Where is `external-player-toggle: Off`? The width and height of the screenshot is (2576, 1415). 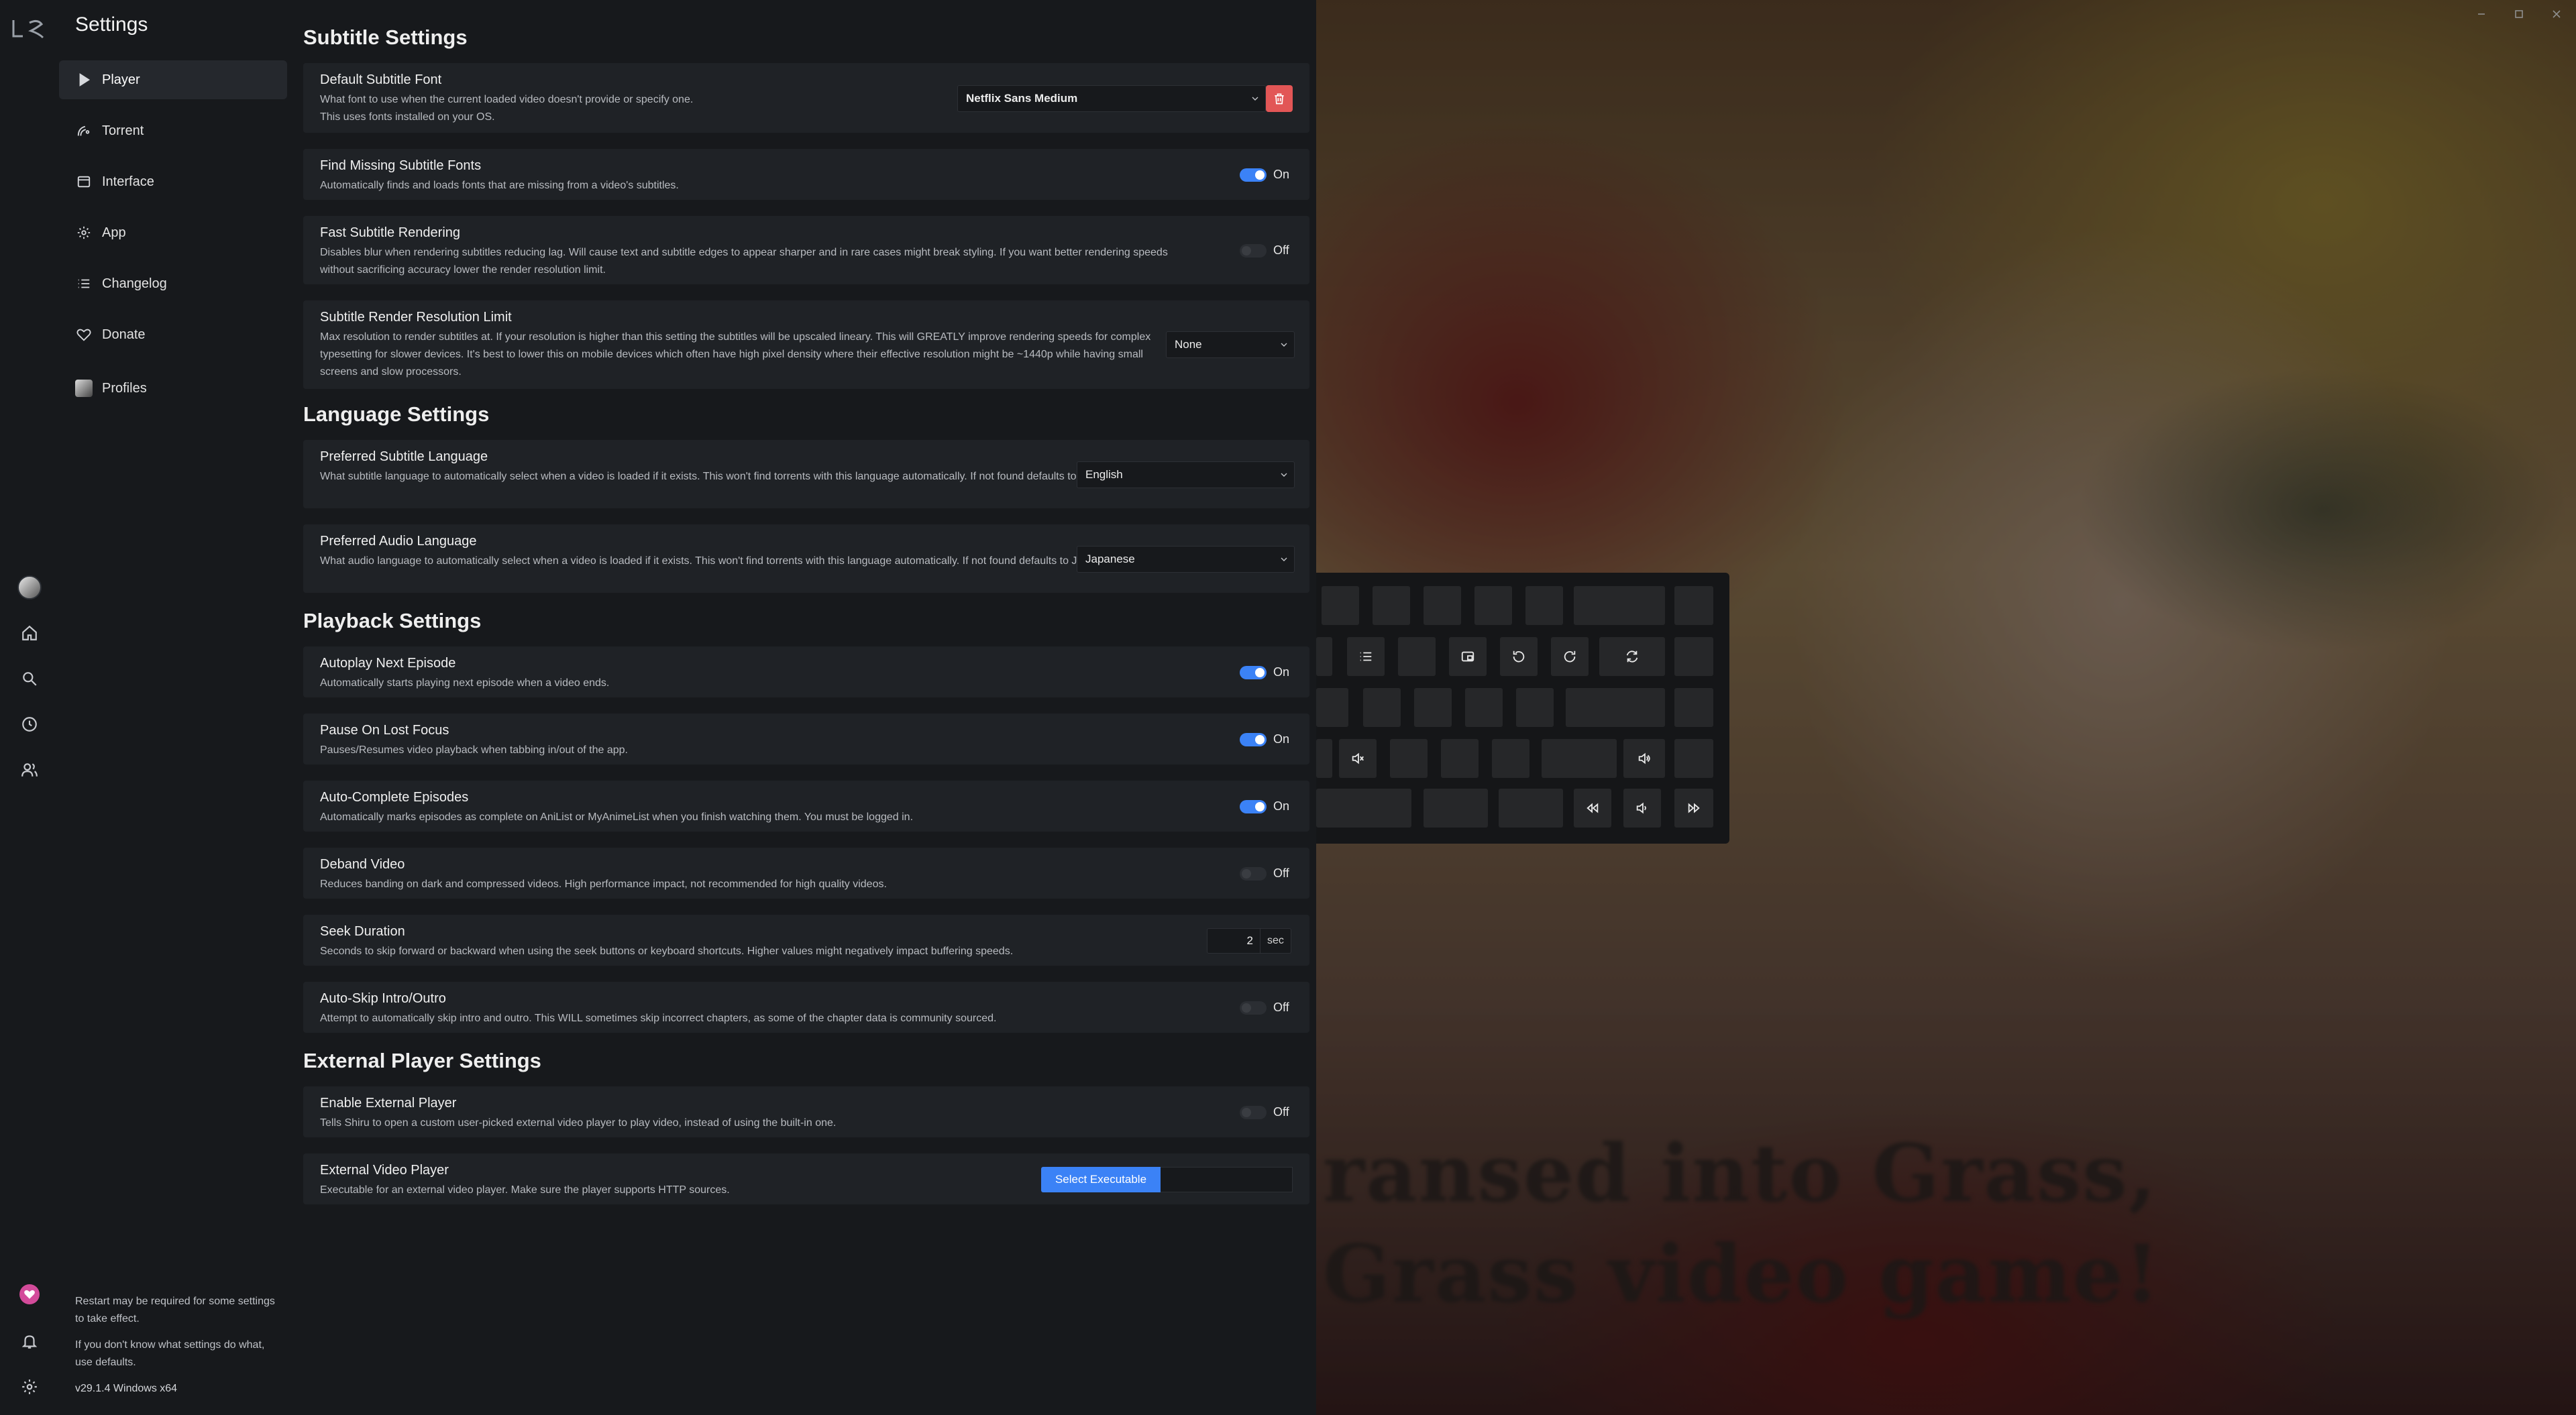 external-player-toggle: Off is located at coordinates (1266, 1112).